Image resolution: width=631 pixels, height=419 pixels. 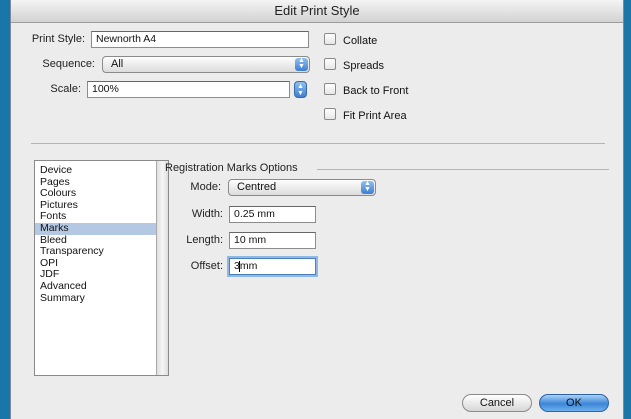 I want to click on collate-checkbox: Collate, so click(x=350, y=40).